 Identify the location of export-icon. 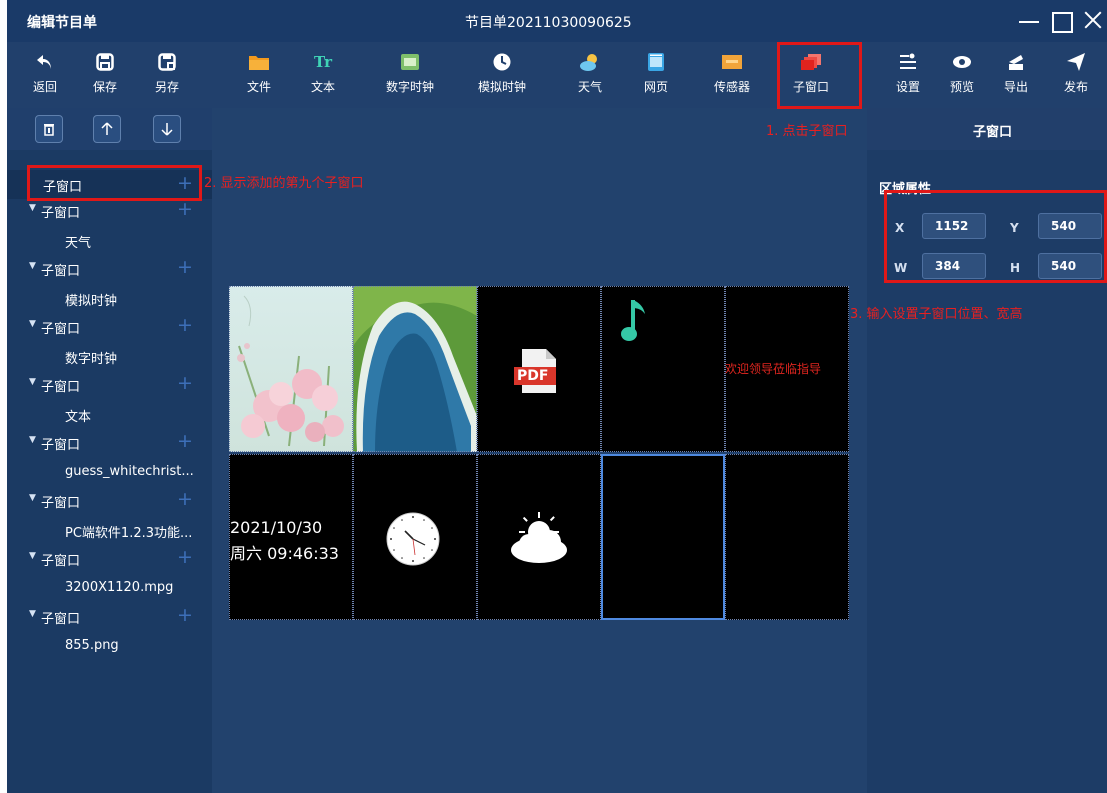
(1016, 62).